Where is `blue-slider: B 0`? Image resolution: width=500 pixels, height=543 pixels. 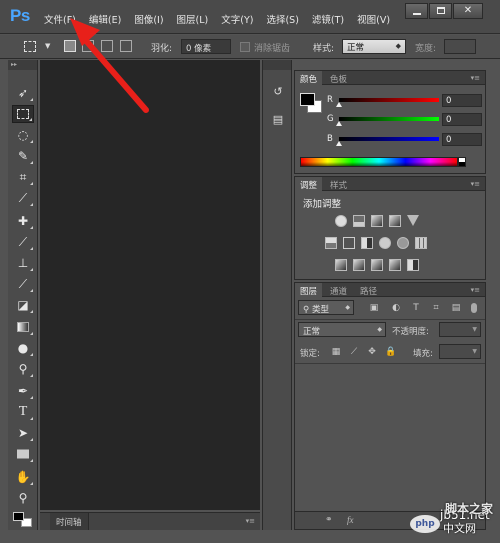 blue-slider: B 0 is located at coordinates (404, 140).